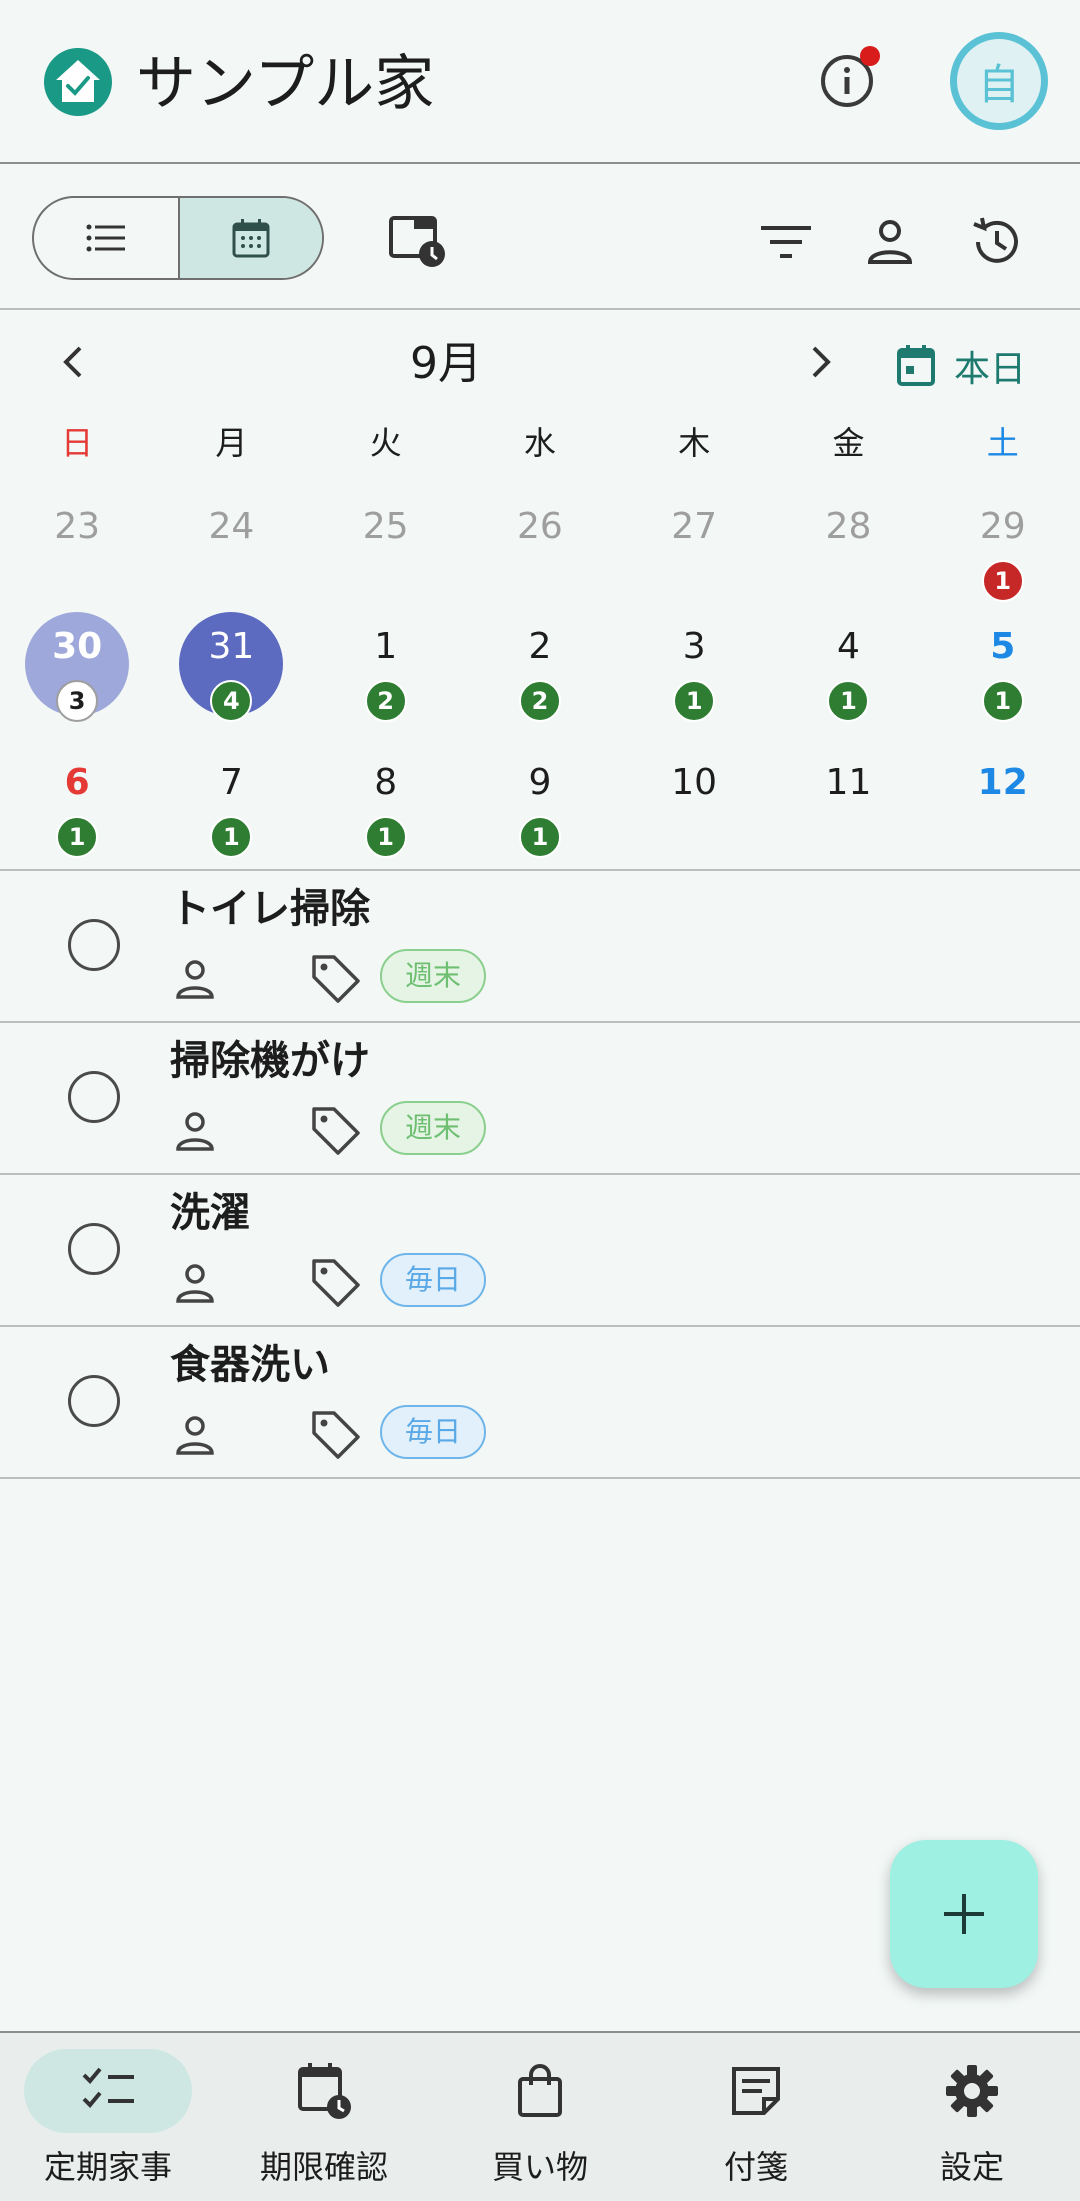  I want to click on nav-item-settings: 設定, so click(972, 2117).